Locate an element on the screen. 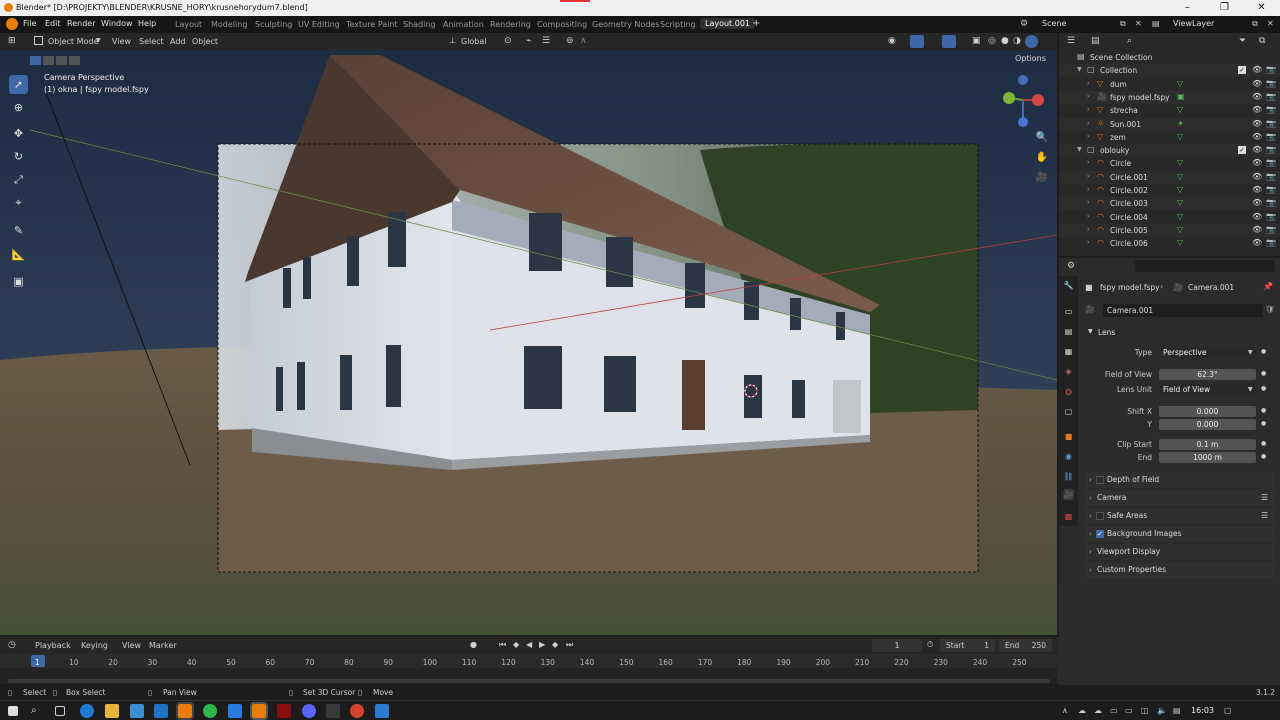 The image size is (1280, 720). current-frame-field: 1 is located at coordinates (897, 645).